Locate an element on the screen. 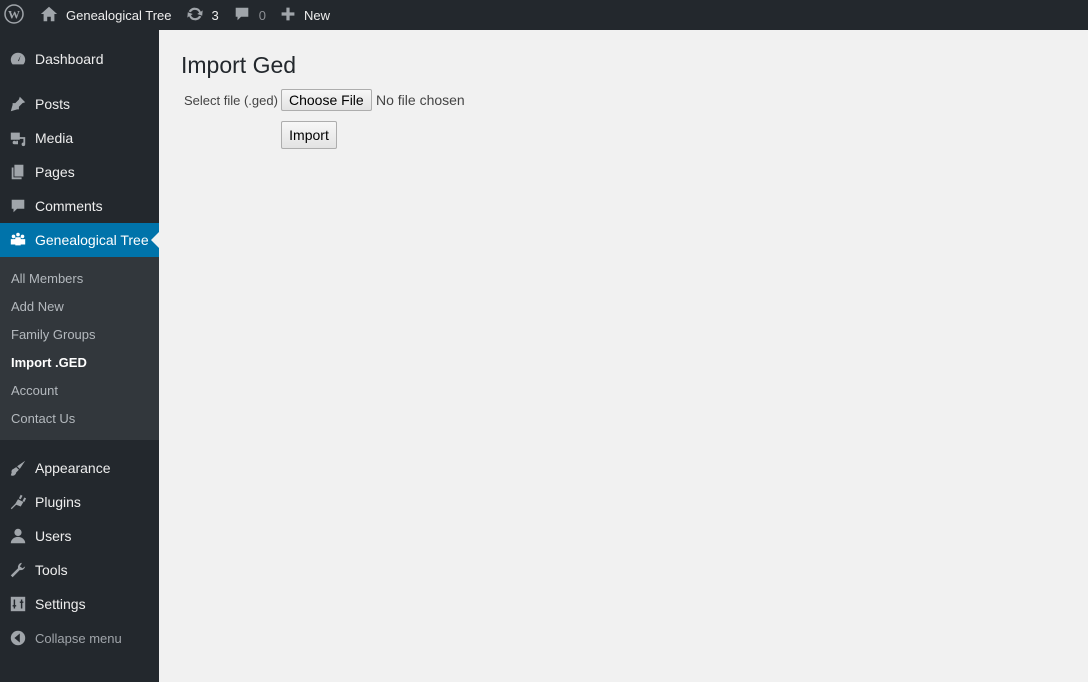 This screenshot has height=682, width=1088. sidebar-item-dashboard: Dashboard is located at coordinates (79, 59).